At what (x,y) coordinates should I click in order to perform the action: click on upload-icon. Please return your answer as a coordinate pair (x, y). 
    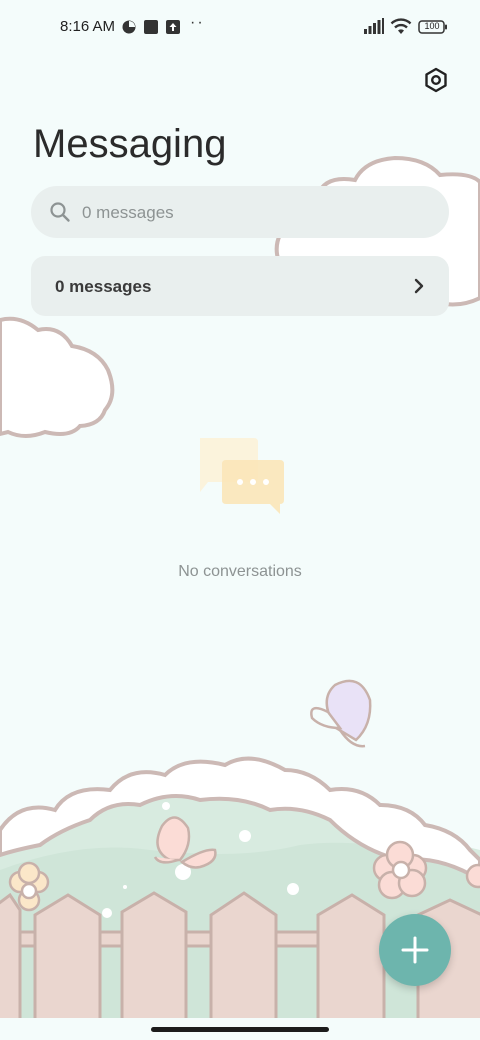
    Looking at the image, I should click on (173, 27).